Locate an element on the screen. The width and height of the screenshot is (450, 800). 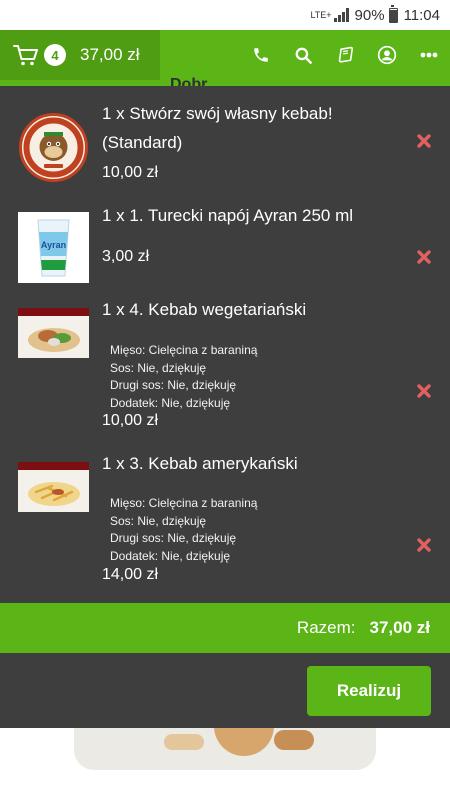
top-actions is located at coordinates (345, 55).